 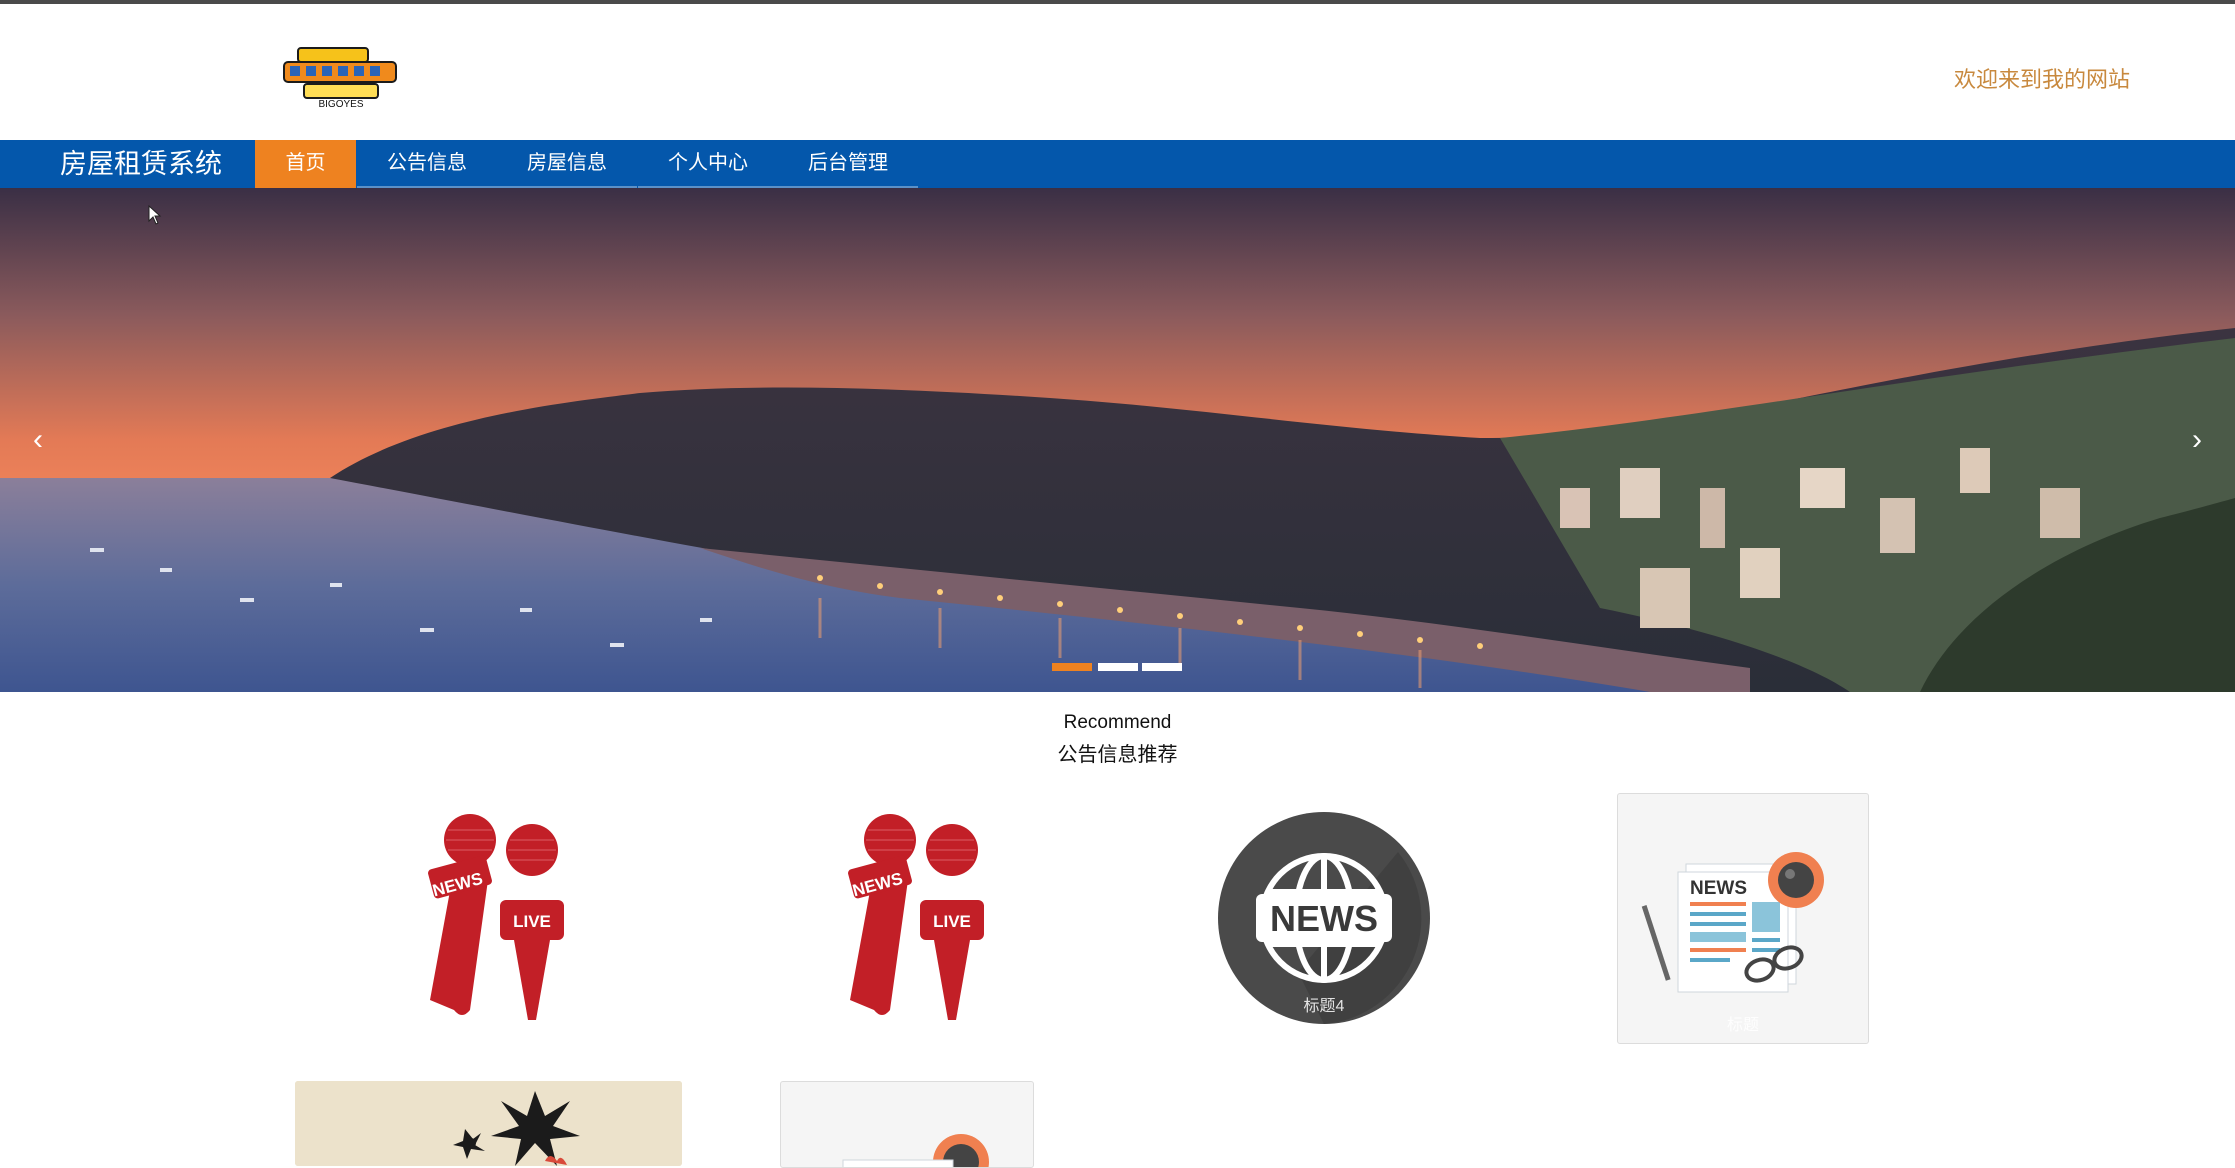 I want to click on site-brand: 房屋租赁系统, so click(x=141, y=164).